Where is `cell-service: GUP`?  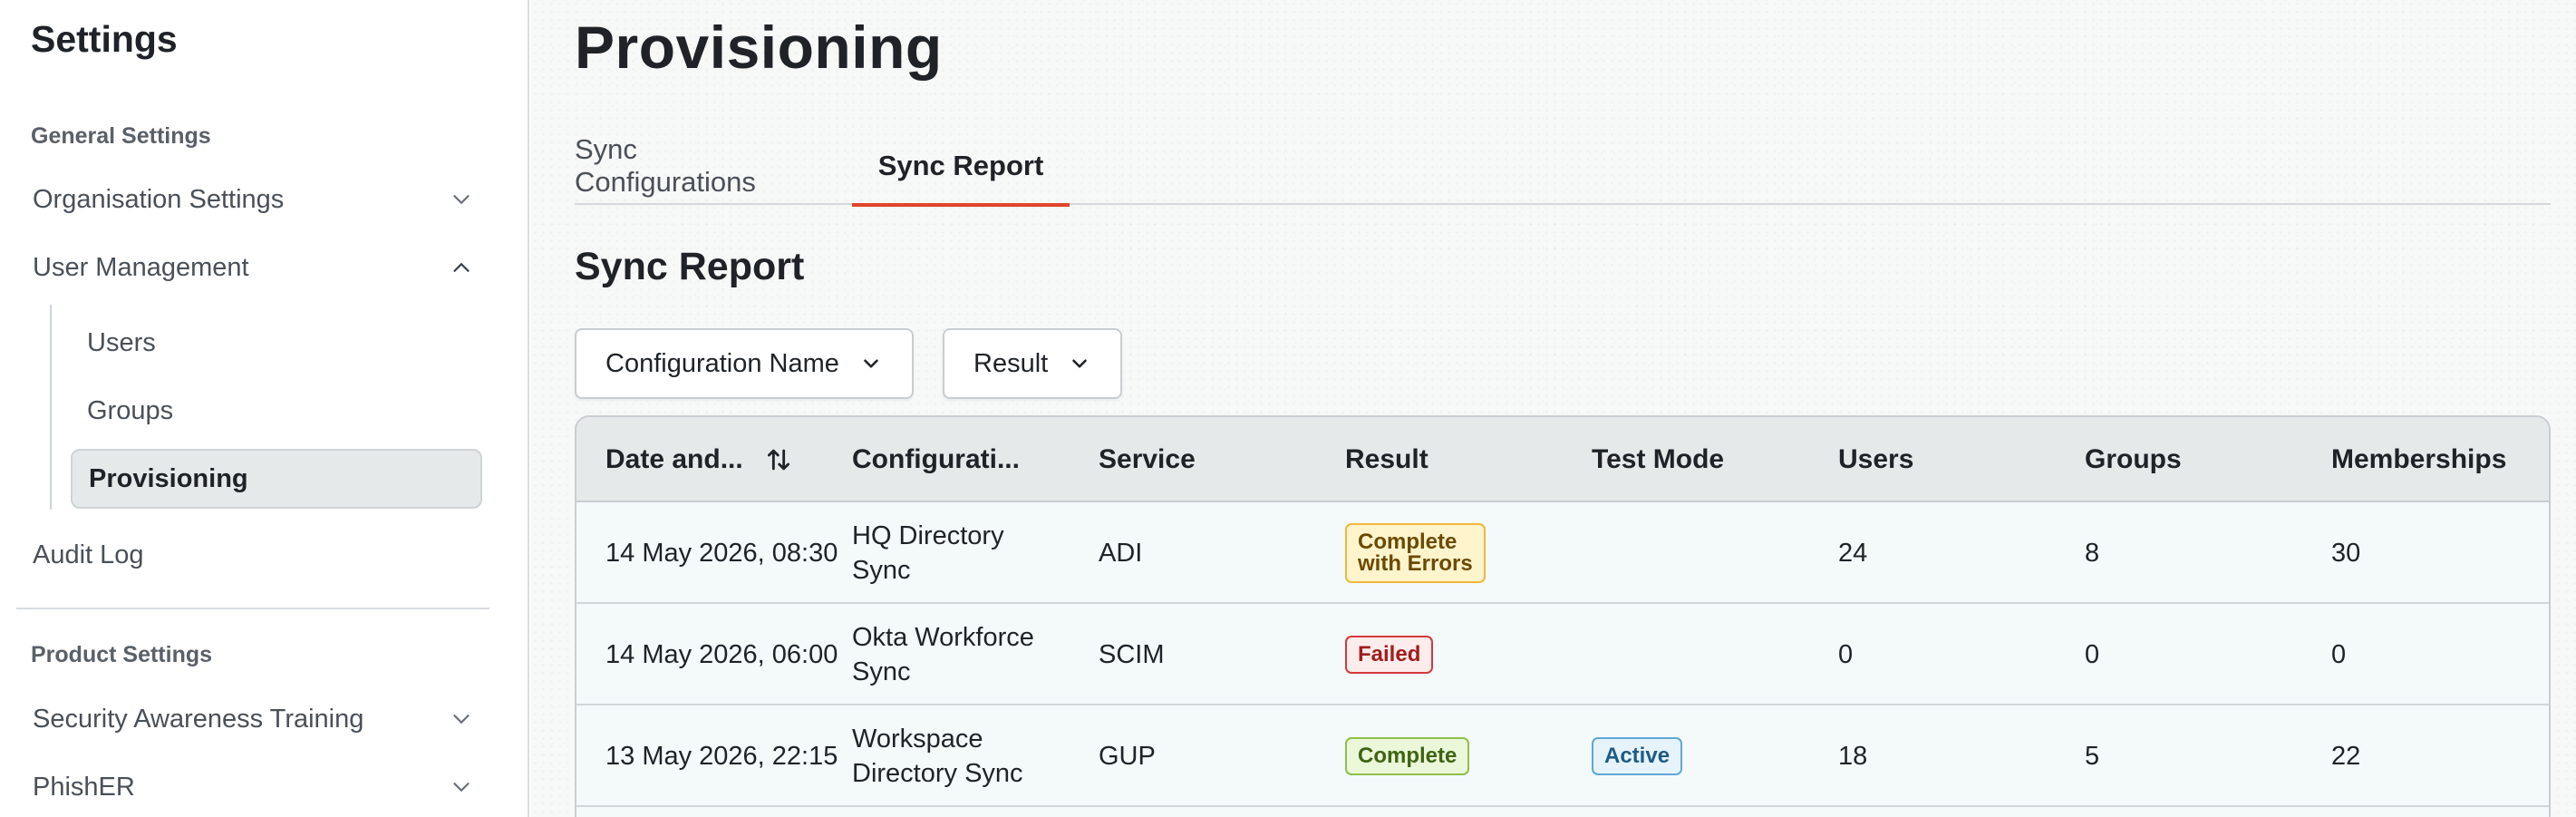 cell-service: GUP is located at coordinates (1127, 756).